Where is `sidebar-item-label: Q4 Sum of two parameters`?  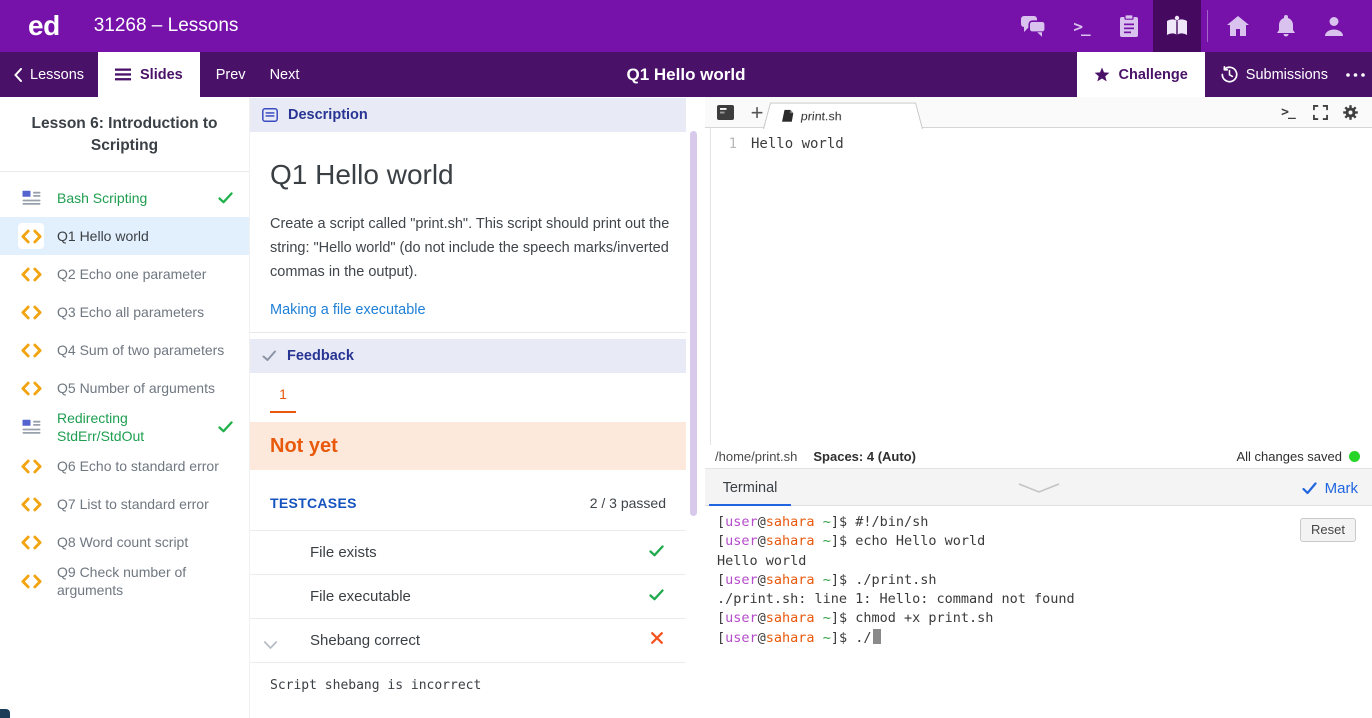
sidebar-item-label: Q4 Sum of two parameters is located at coordinates (141, 350).